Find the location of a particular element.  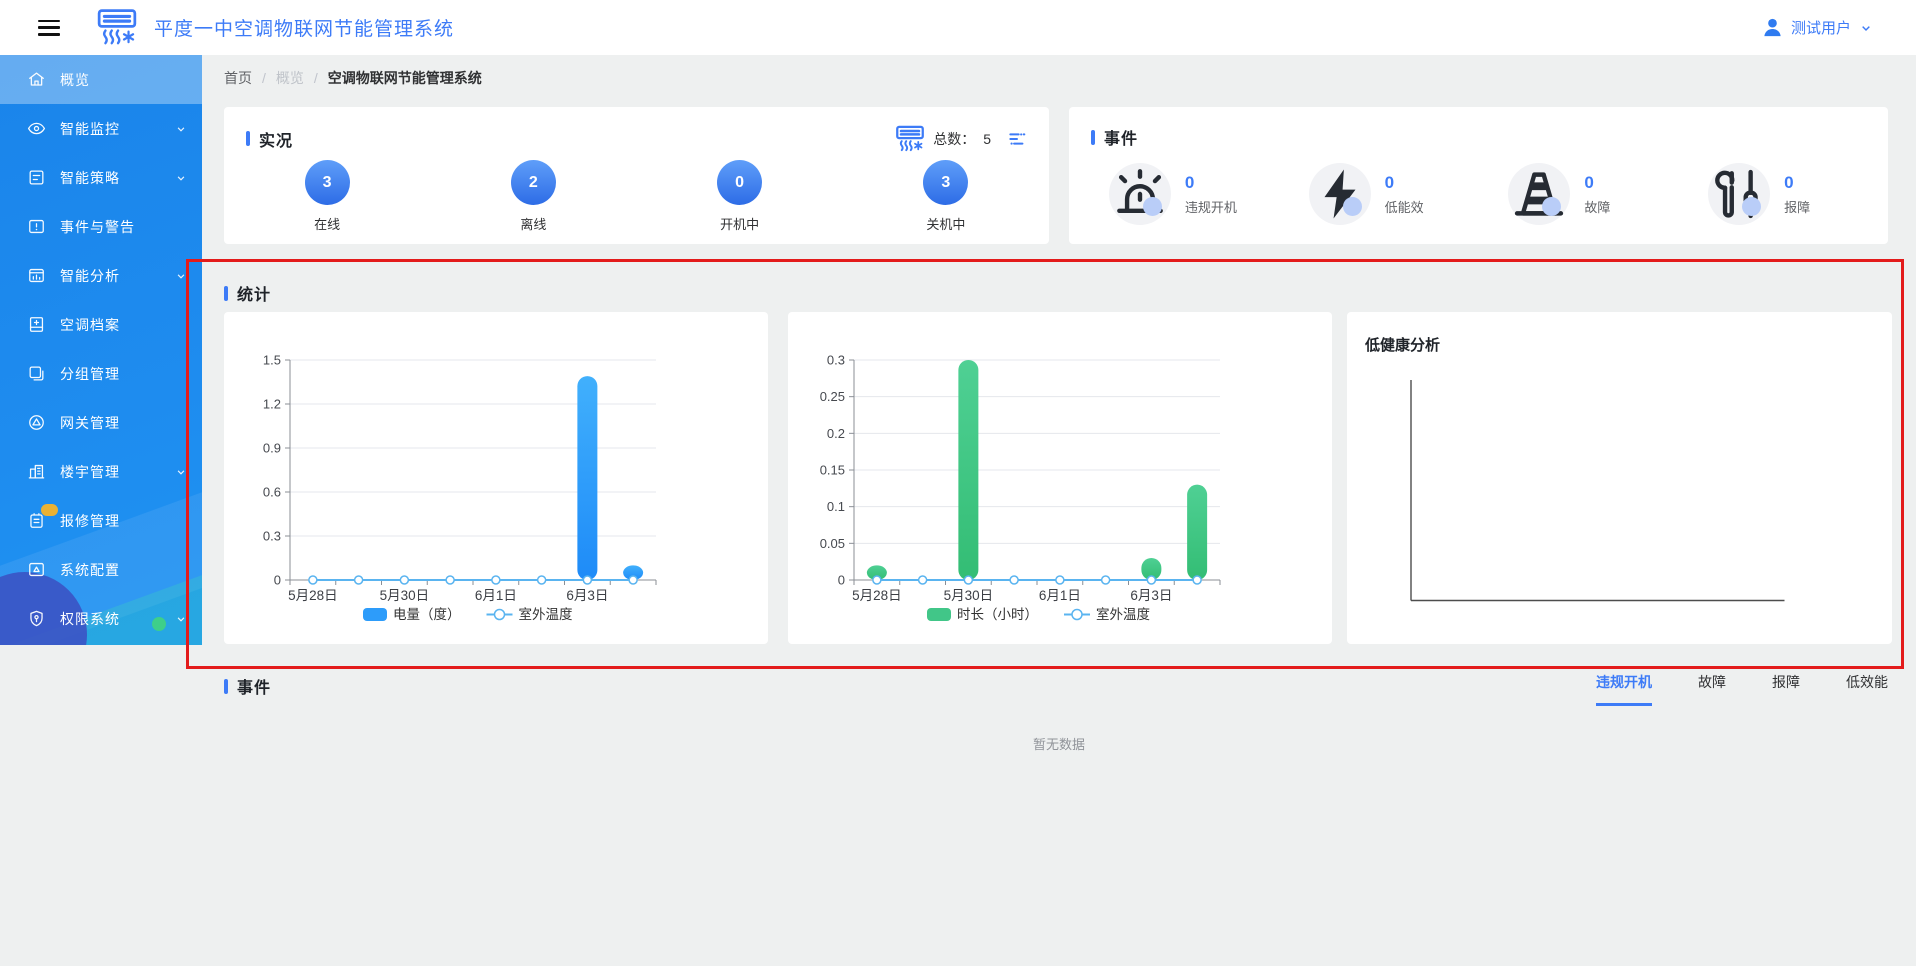

event-tab: 低效能 is located at coordinates (1867, 689).